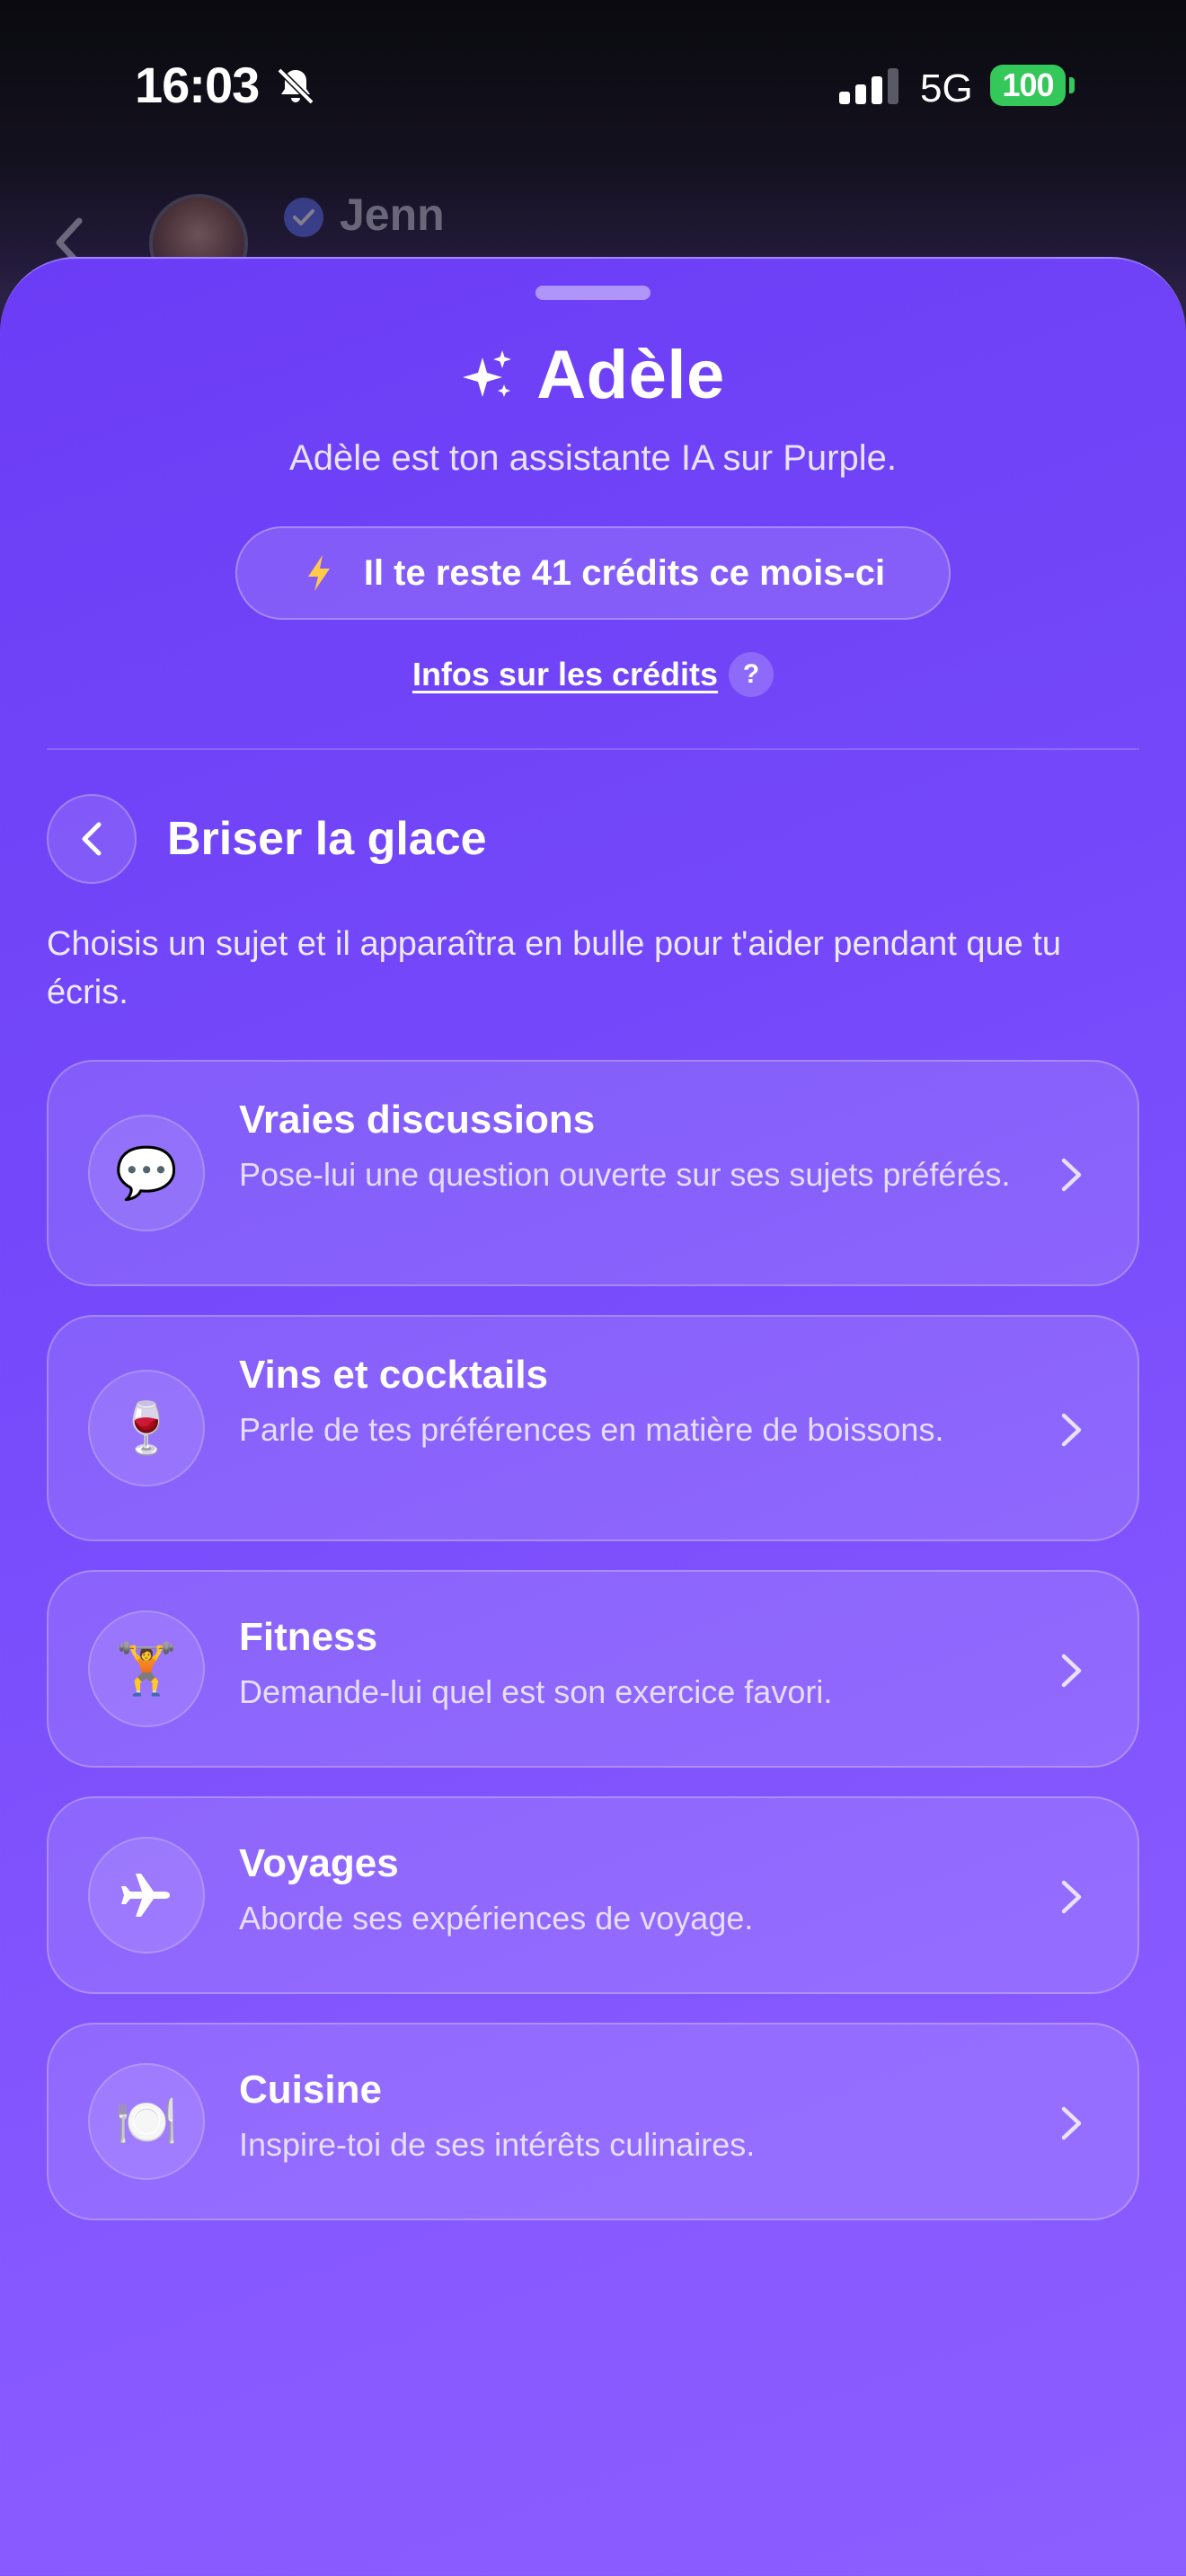  What do you see at coordinates (197, 85) in the screenshot?
I see `status-time: 16:03` at bounding box center [197, 85].